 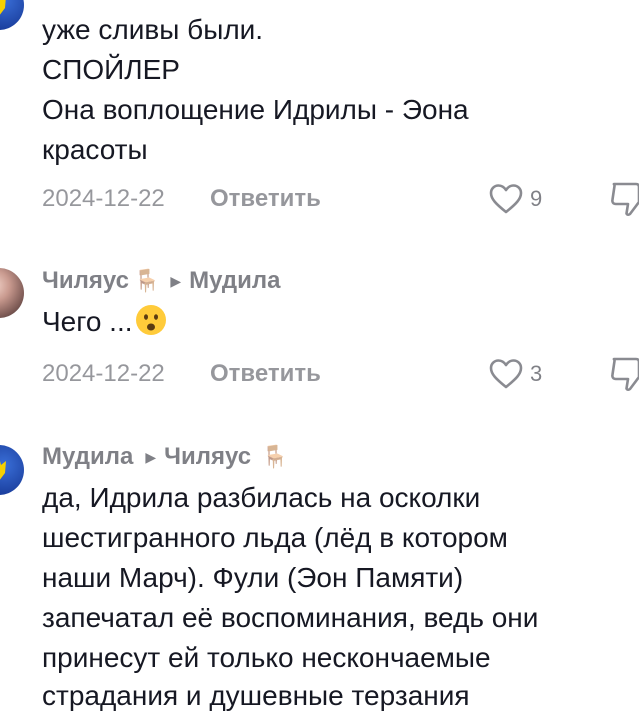 I want to click on comment-header: Чиляус 🪑 ▶ Мудила, so click(x=161, y=281).